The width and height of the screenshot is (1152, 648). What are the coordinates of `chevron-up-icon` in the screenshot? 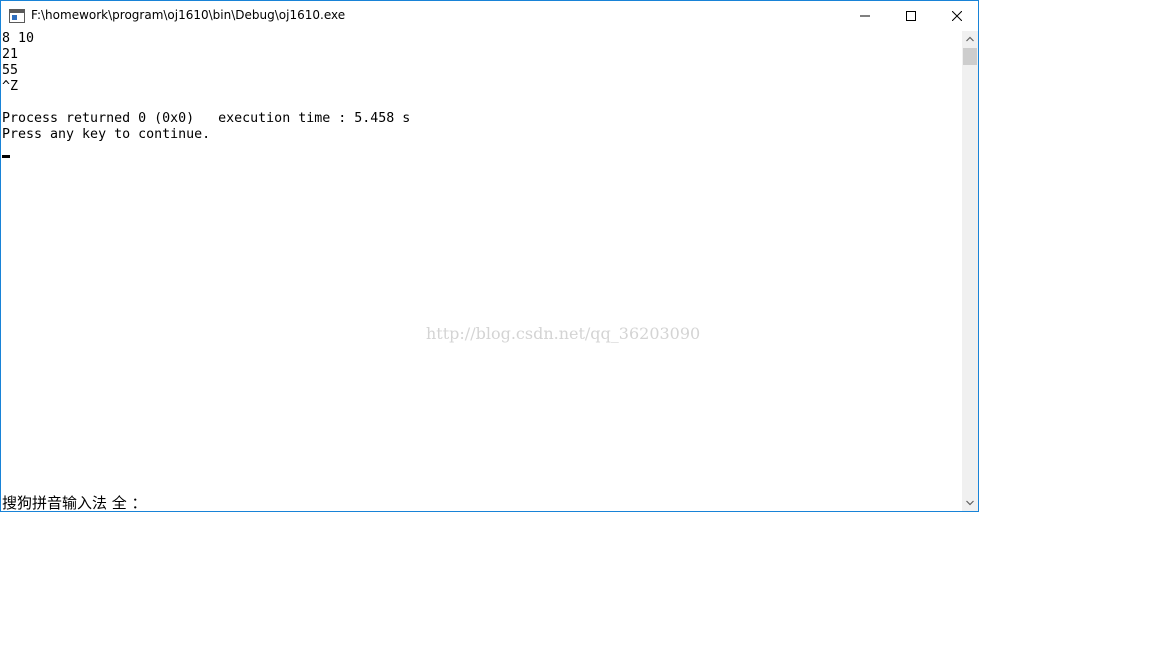 It's located at (970, 39).